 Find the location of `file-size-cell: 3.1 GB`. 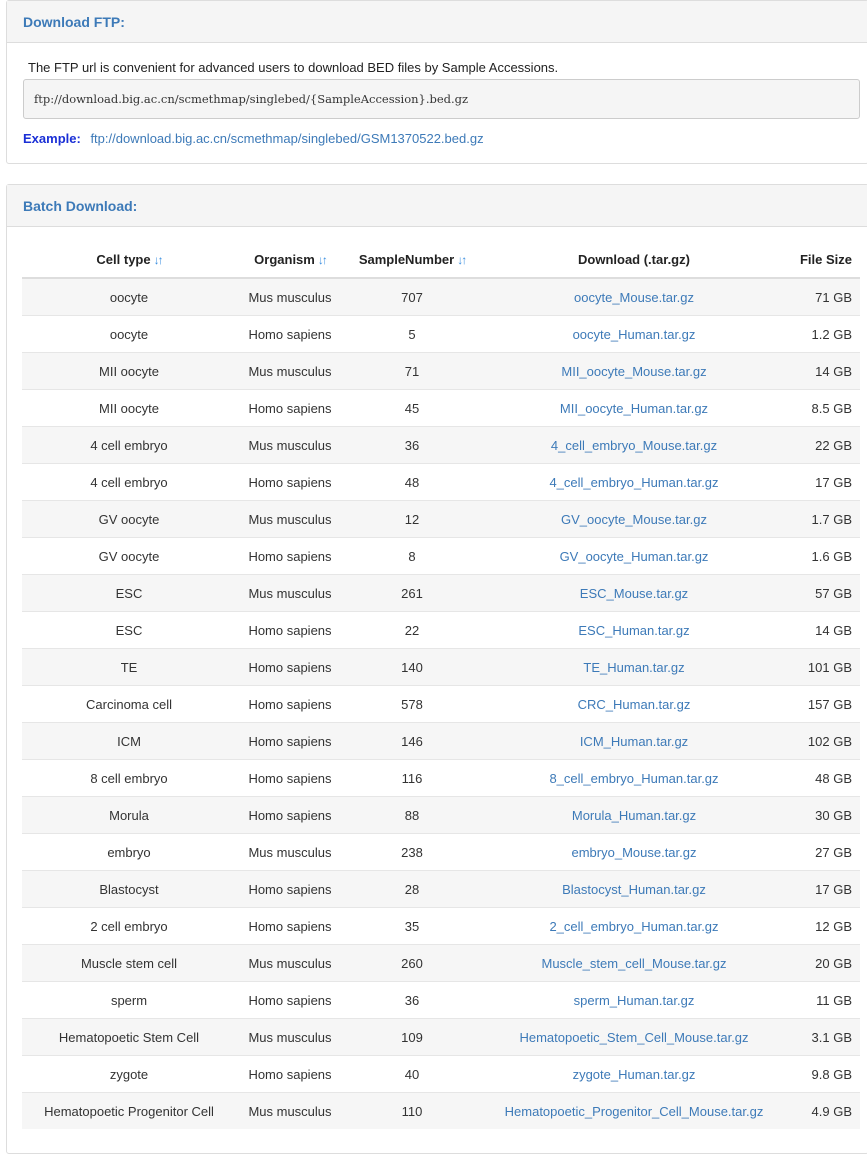

file-size-cell: 3.1 GB is located at coordinates (824, 1037).